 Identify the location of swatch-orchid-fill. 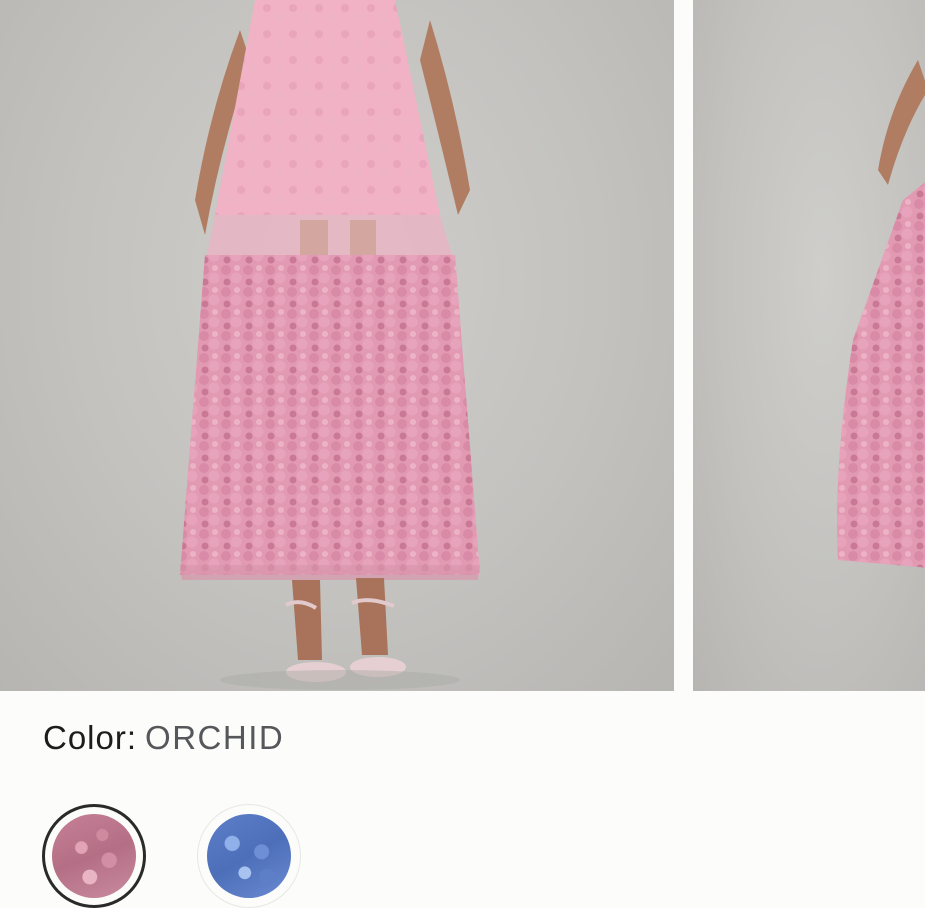
(94, 856).